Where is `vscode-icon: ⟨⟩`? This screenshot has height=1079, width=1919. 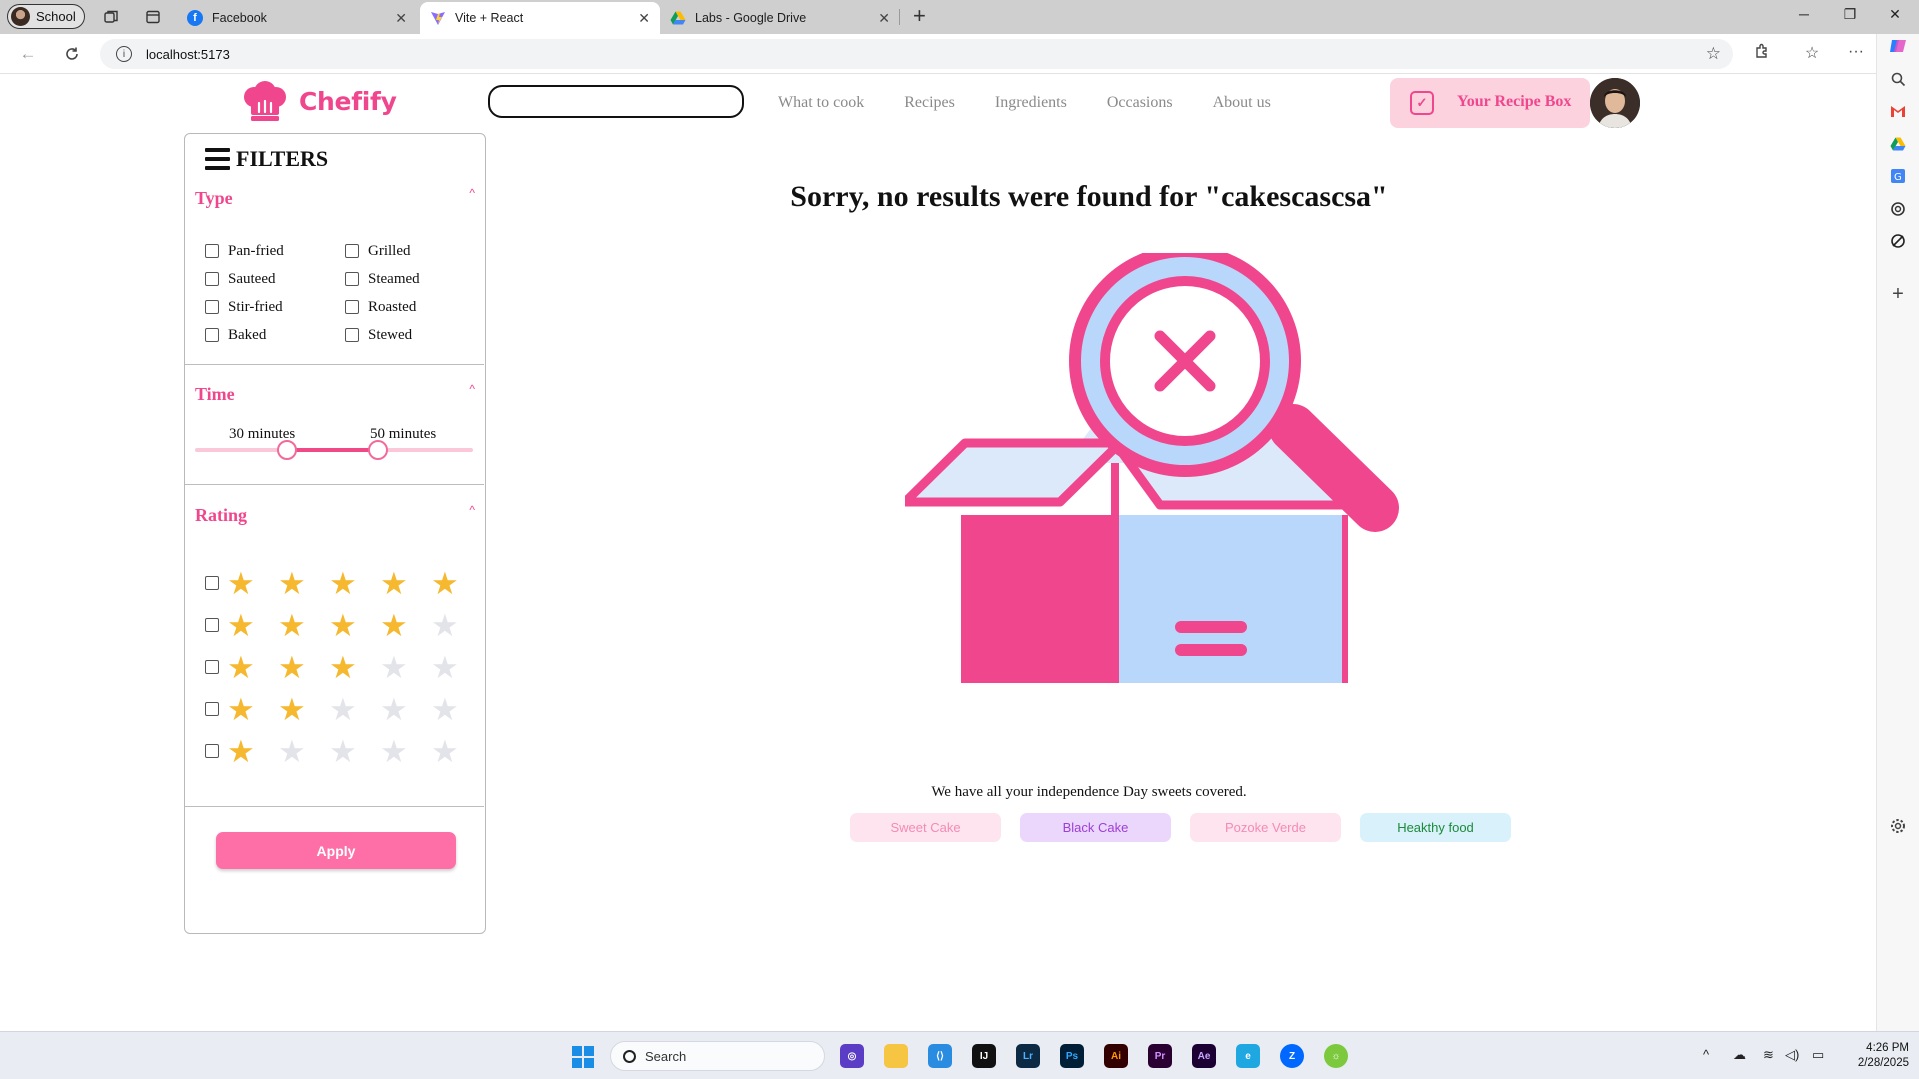
vscode-icon: ⟨⟩ is located at coordinates (940, 1056).